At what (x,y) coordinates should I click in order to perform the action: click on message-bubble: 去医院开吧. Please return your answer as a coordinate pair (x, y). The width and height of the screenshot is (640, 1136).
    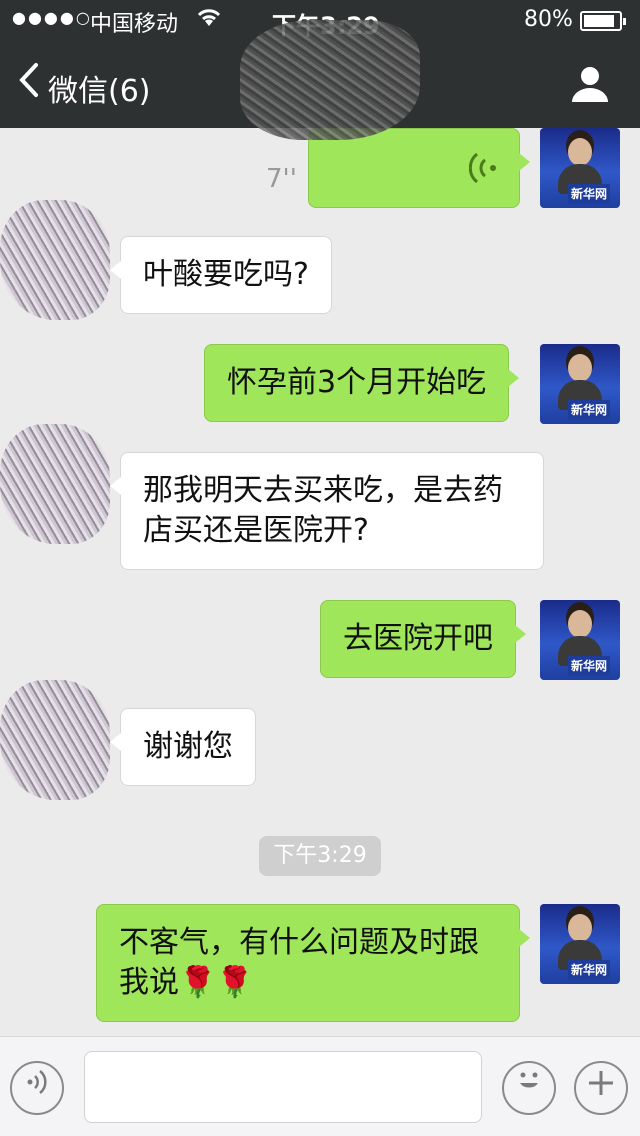
    Looking at the image, I should click on (423, 639).